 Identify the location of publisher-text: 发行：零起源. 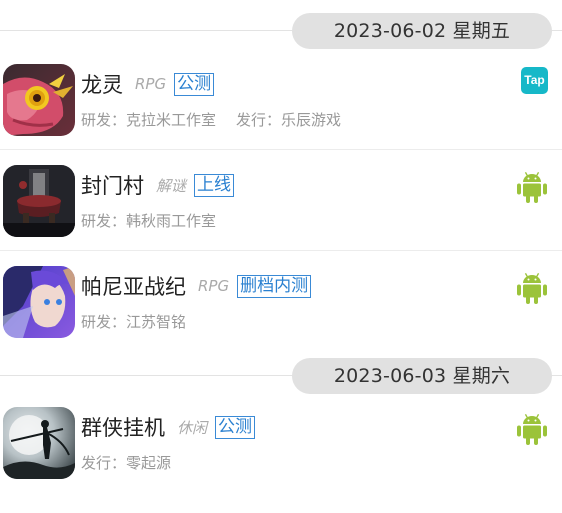
(126, 463).